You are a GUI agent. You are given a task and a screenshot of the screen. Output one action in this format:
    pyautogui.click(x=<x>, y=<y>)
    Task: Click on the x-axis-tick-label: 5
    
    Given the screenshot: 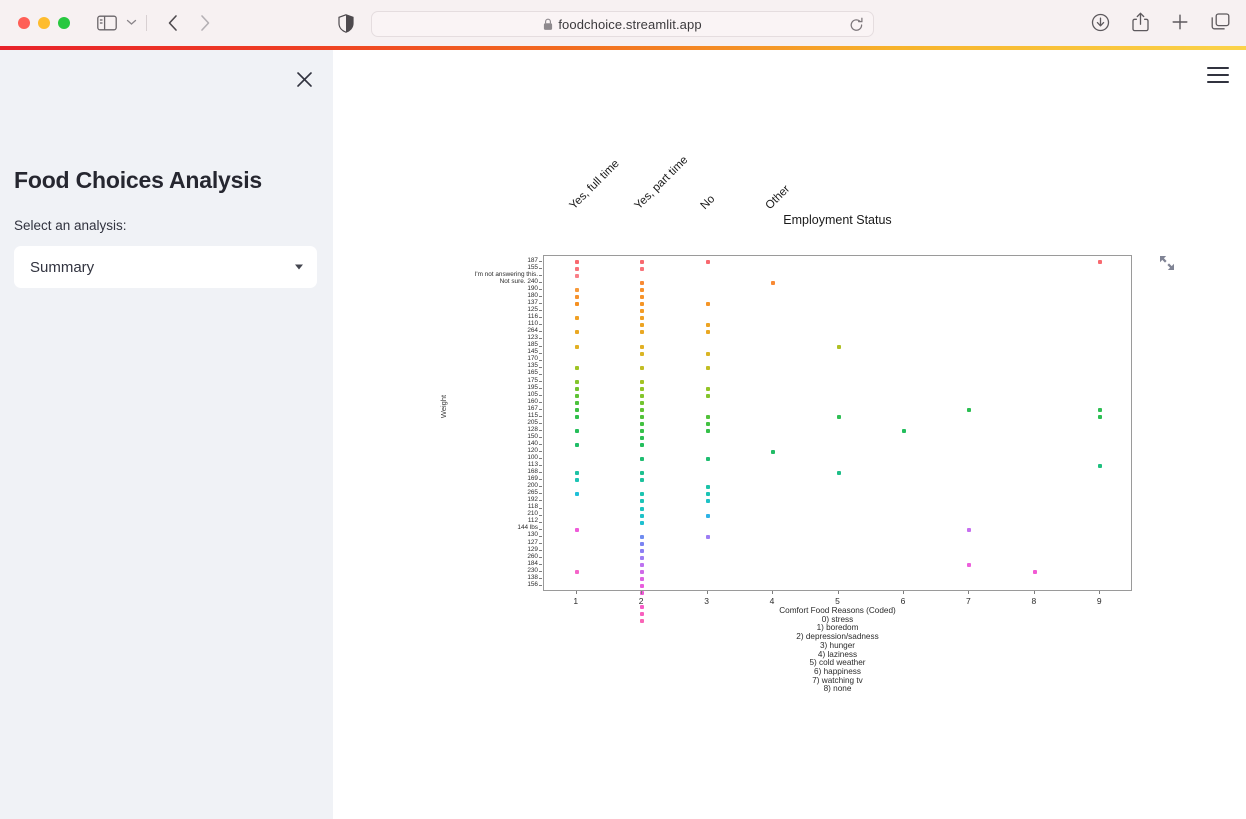 What is the action you would take?
    pyautogui.click(x=837, y=601)
    